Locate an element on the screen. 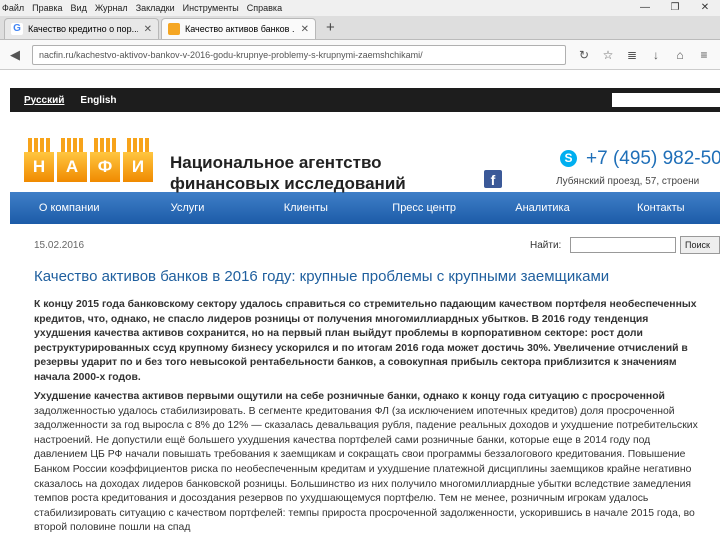 Image resolution: width=720 pixels, height=540 pixels. text-line: второй половине пошли на спад is located at coordinates (112, 528).